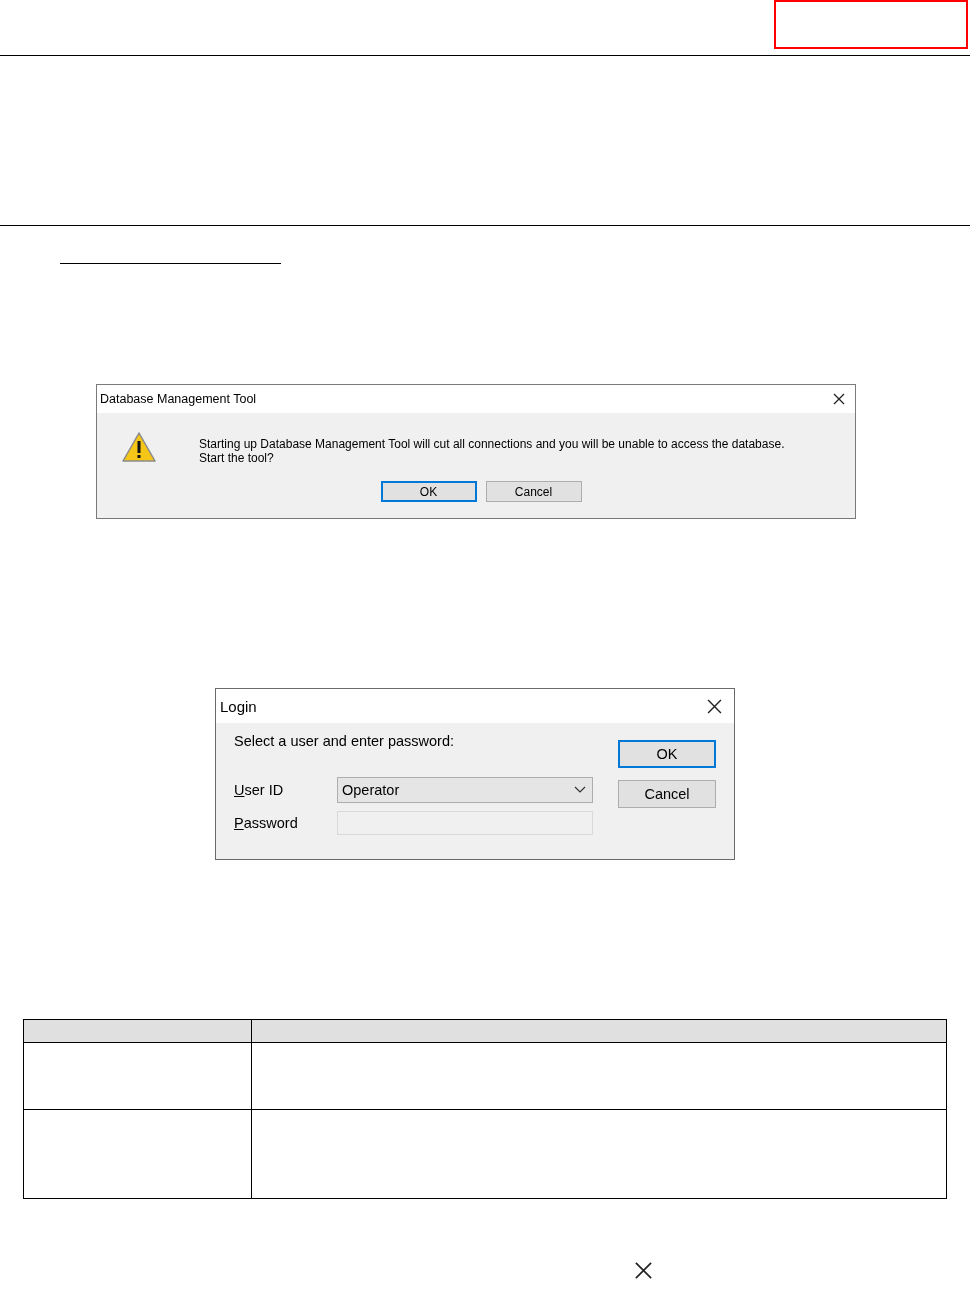 This screenshot has height=1293, width=970. Describe the element at coordinates (580, 790) in the screenshot. I see `chevron-down-icon` at that location.